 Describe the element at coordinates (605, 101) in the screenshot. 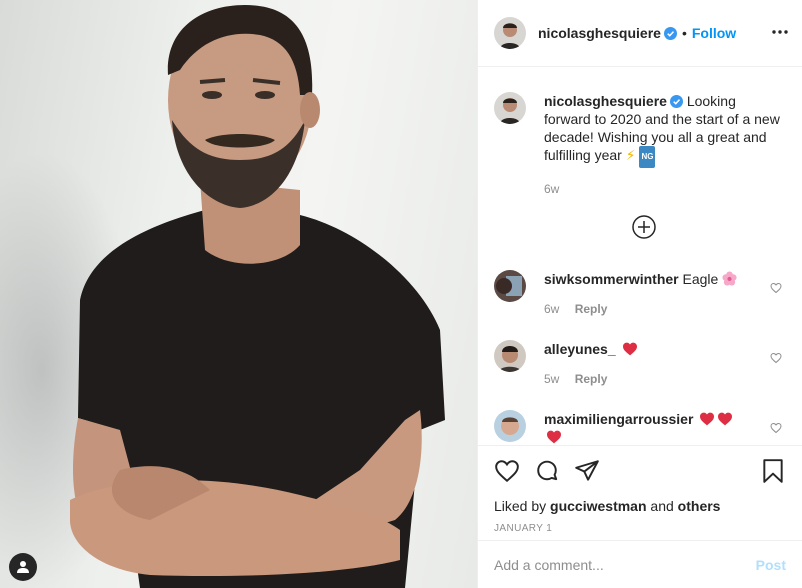

I see `caption-username: nicolasghesquiere` at that location.